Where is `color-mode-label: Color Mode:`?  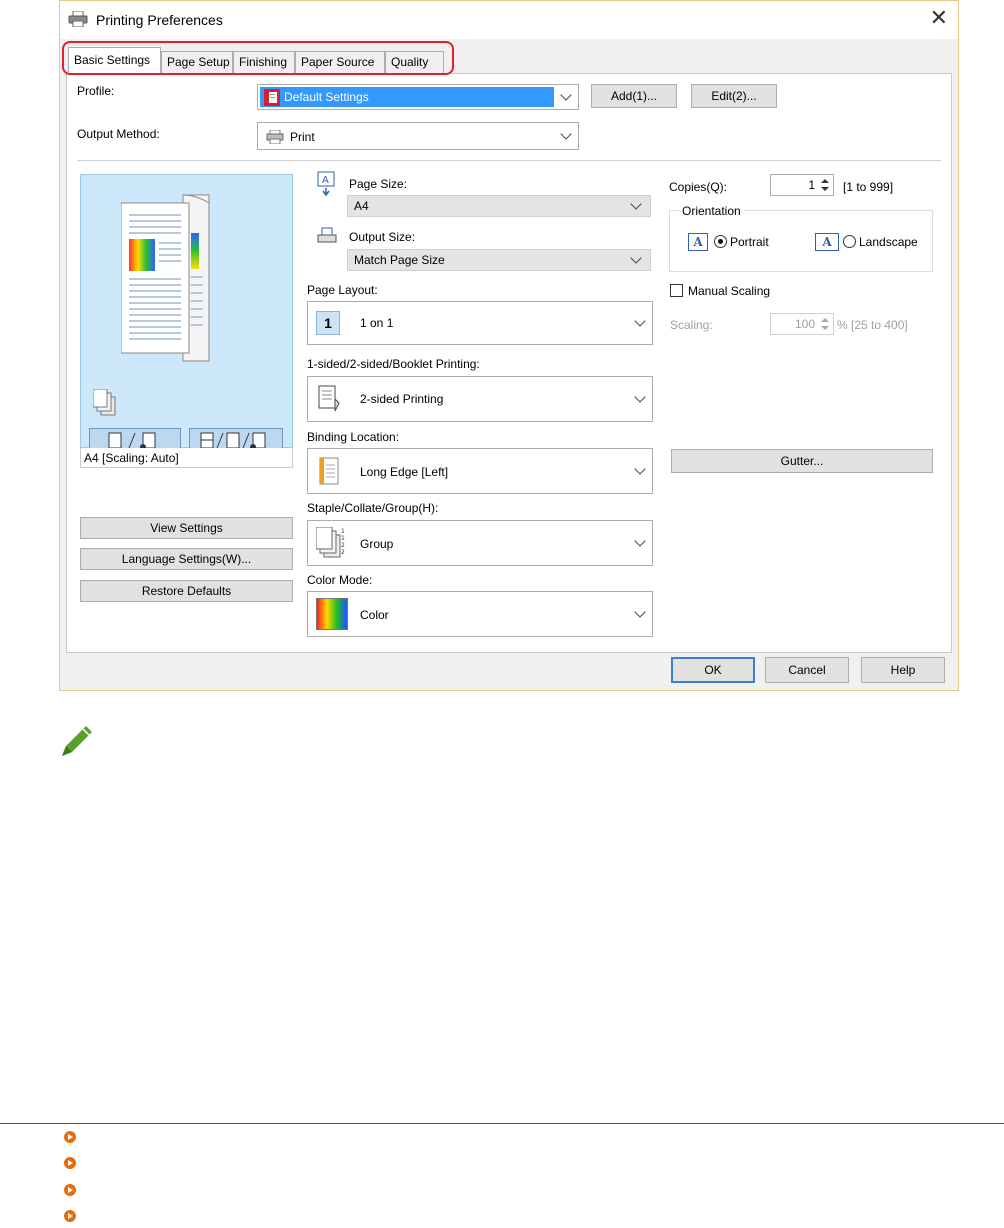 color-mode-label: Color Mode: is located at coordinates (340, 580).